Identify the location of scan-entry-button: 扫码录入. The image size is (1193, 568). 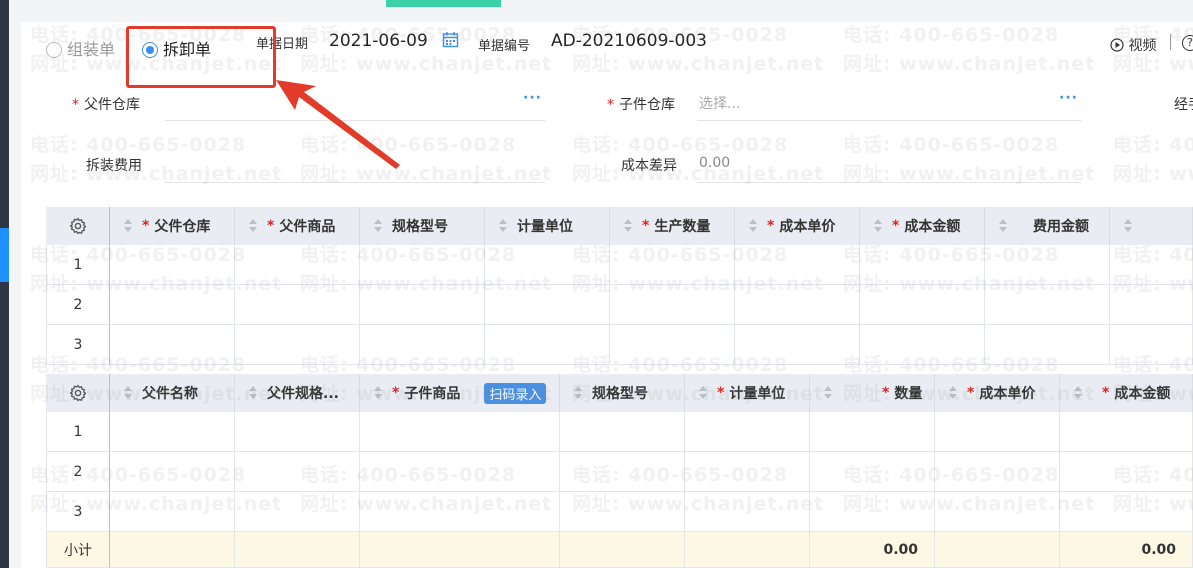
(515, 393).